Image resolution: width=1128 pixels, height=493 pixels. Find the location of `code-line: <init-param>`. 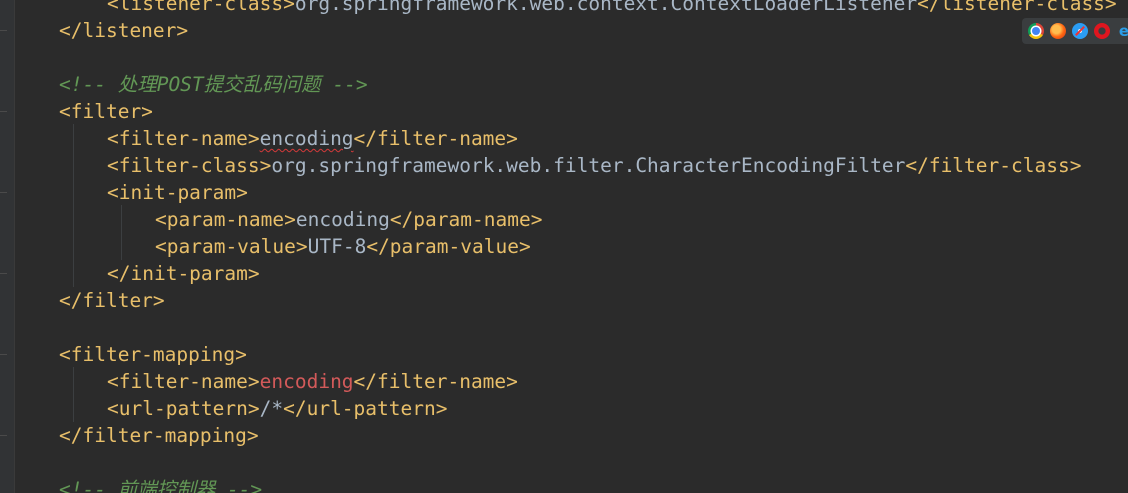

code-line: <init-param> is located at coordinates (177, 192).